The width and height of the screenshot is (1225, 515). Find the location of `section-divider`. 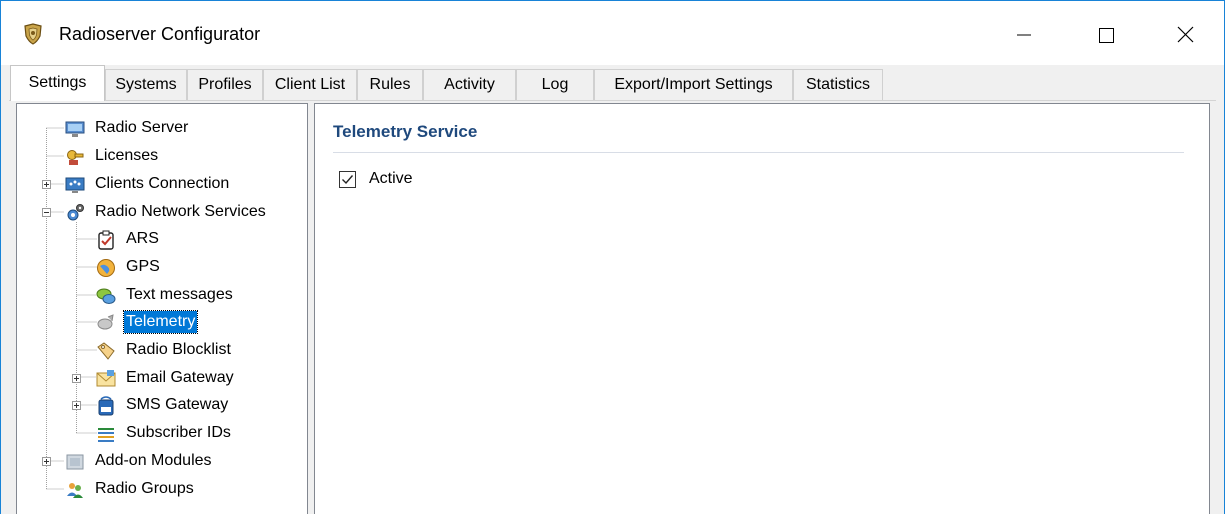

section-divider is located at coordinates (758, 152).